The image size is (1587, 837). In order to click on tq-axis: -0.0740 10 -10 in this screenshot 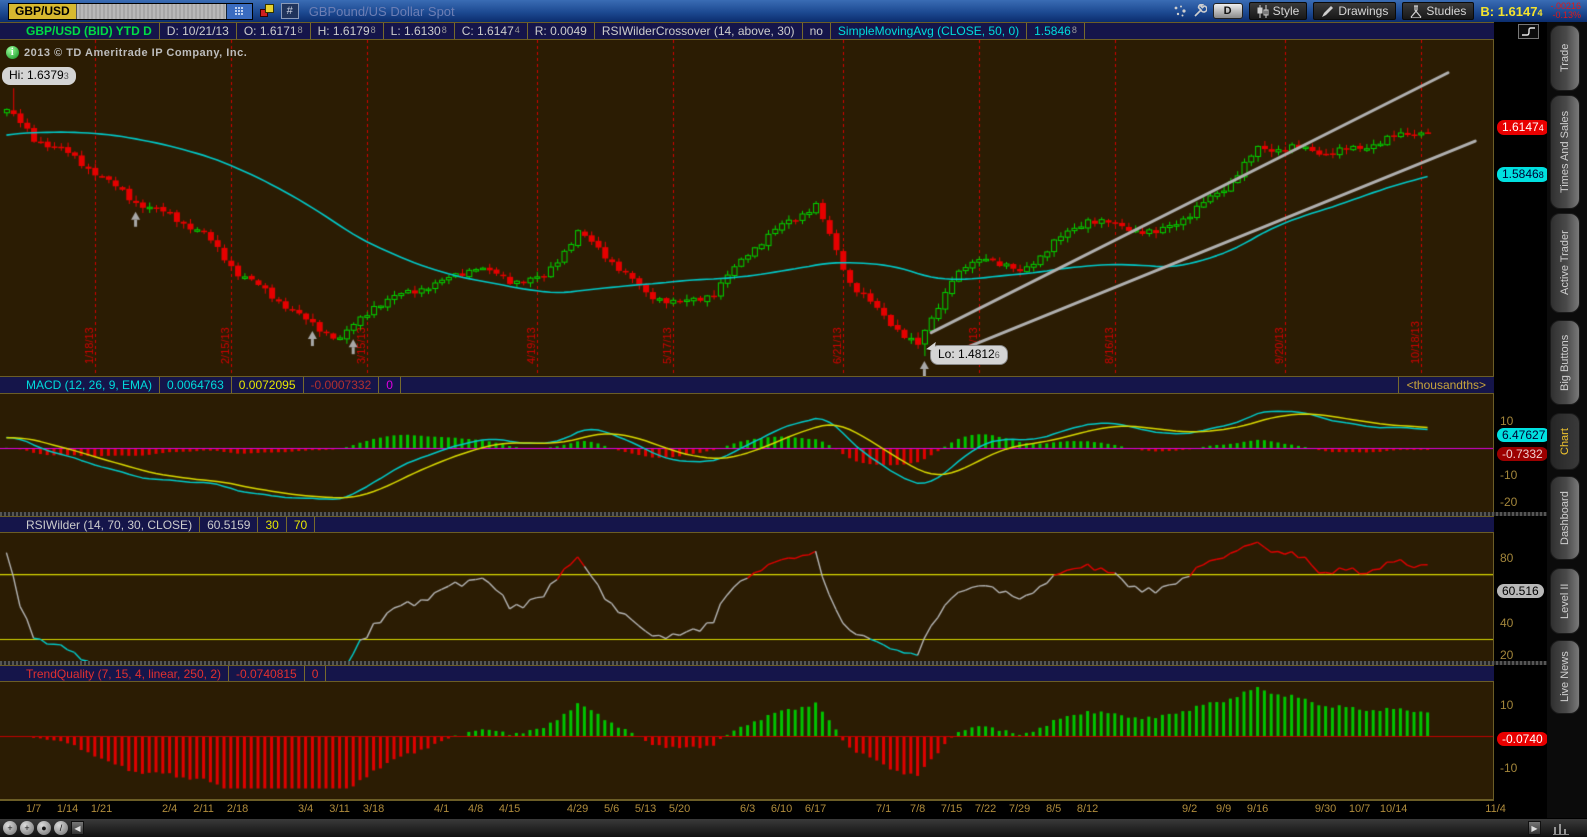, I will do `click(1521, 741)`.